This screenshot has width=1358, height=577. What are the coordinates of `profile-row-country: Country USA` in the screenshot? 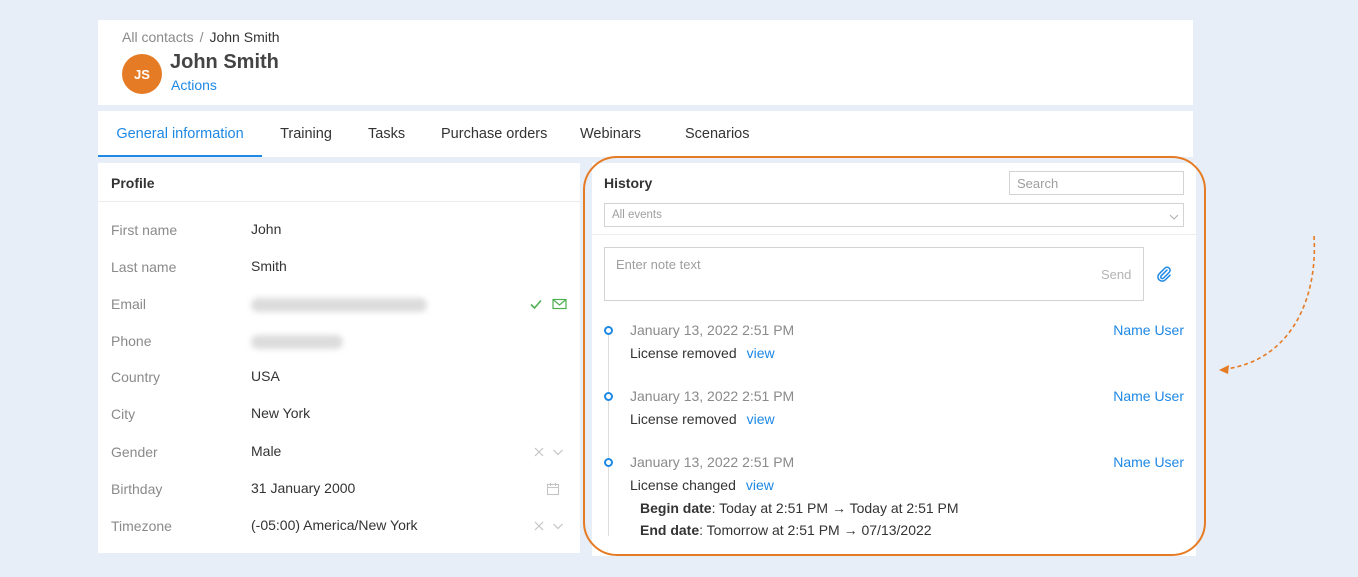 It's located at (339, 378).